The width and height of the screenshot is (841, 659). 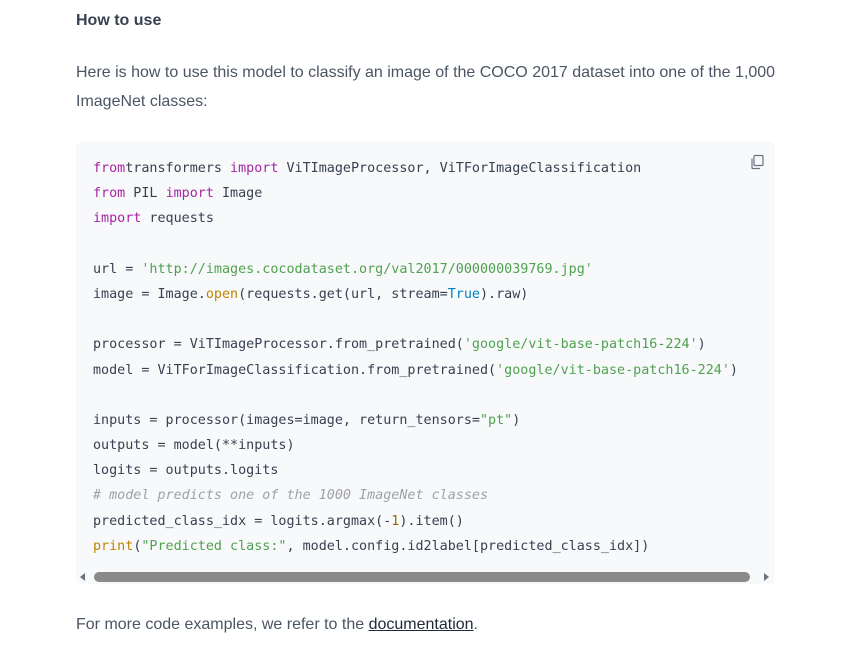 I want to click on code-token: logits = outputs.logits, so click(x=186, y=471).